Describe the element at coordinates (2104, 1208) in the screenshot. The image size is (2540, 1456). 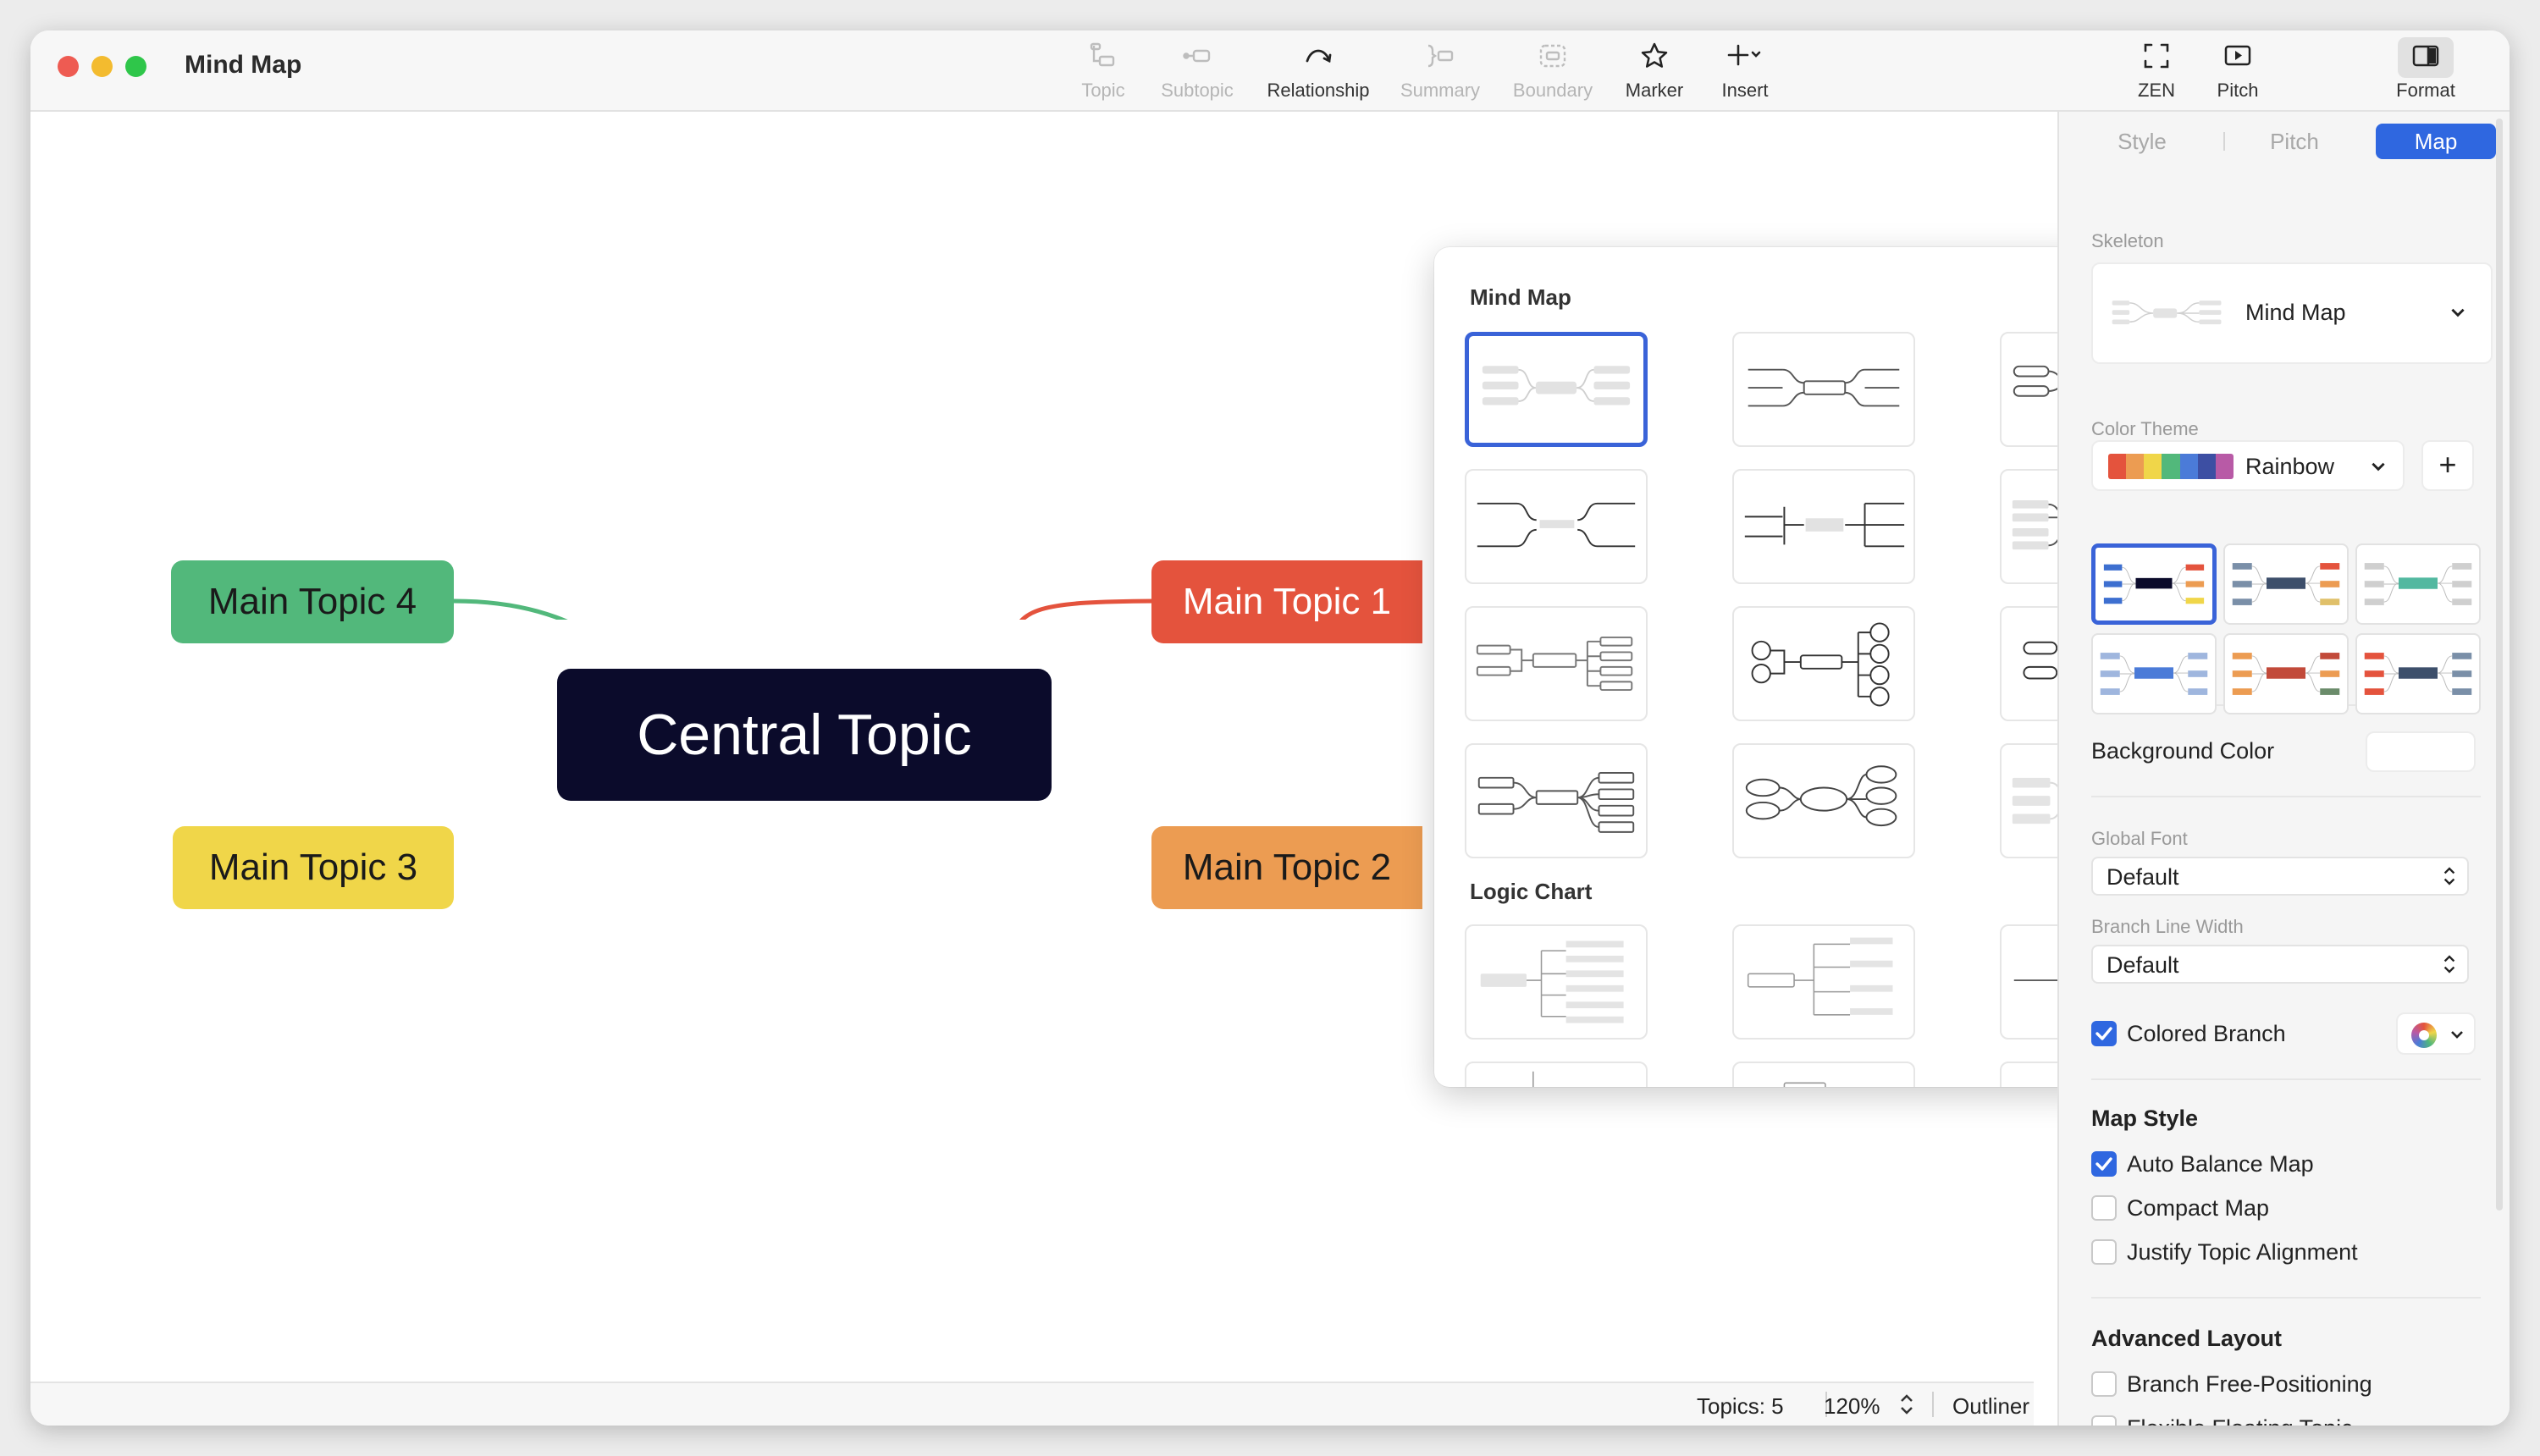
I see `compact-map-checkbox` at that location.